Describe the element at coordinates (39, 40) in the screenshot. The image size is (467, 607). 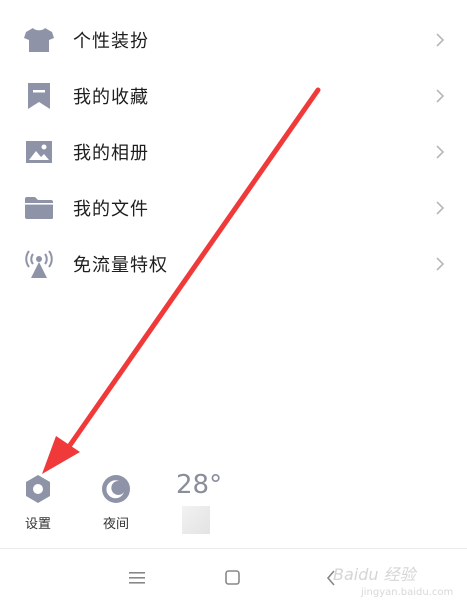
I see `tshirt-icon` at that location.